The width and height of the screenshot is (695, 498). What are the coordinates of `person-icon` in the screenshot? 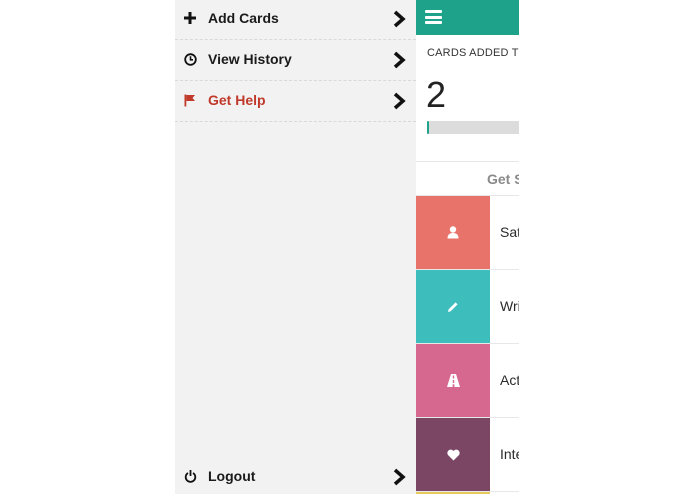 It's located at (453, 232).